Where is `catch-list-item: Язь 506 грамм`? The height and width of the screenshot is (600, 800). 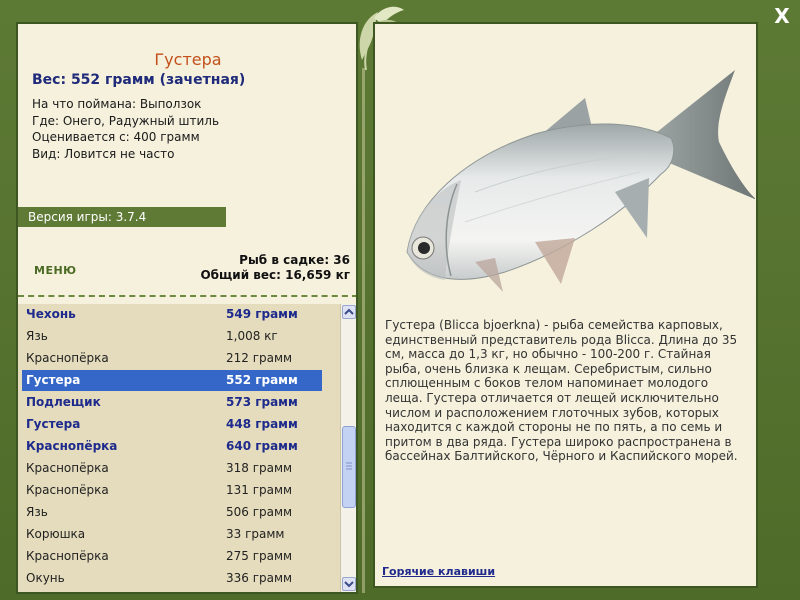 catch-list-item: Язь 506 грамм is located at coordinates (172, 512).